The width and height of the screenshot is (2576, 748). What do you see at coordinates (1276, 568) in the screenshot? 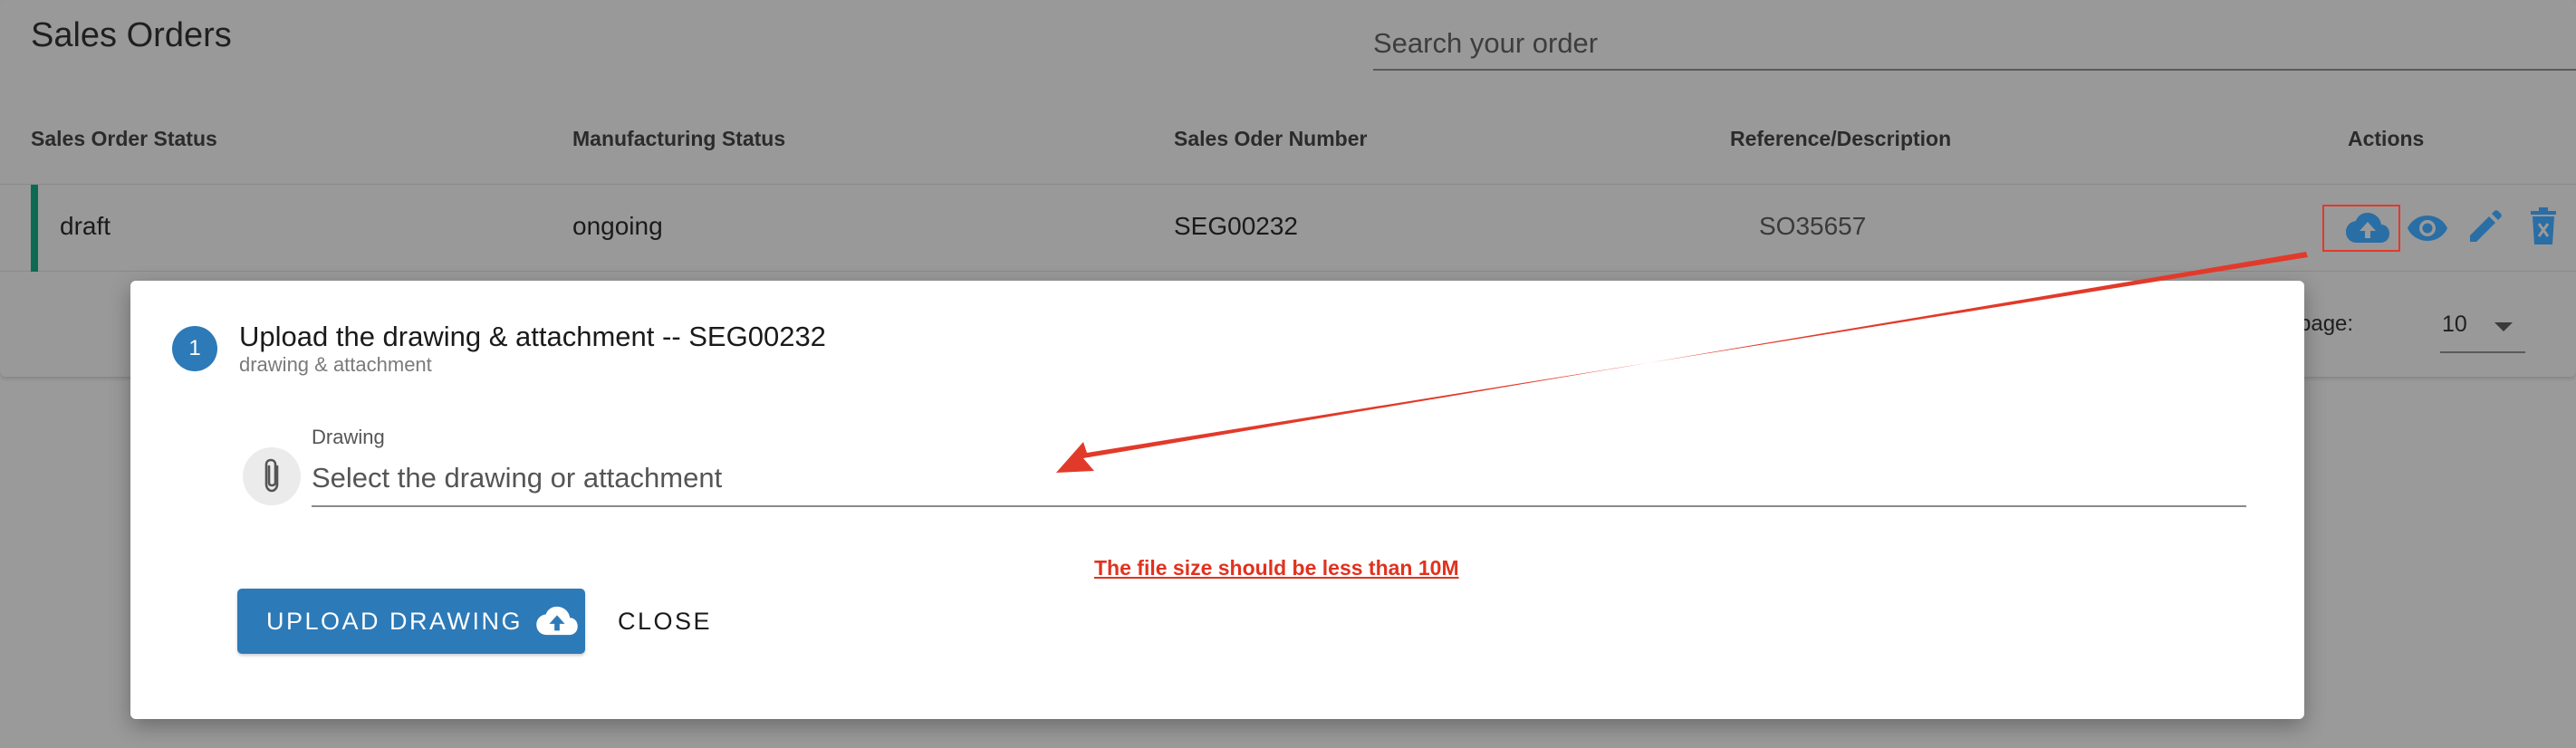
I see `file-size-warning: The file size should be less than 10M` at bounding box center [1276, 568].